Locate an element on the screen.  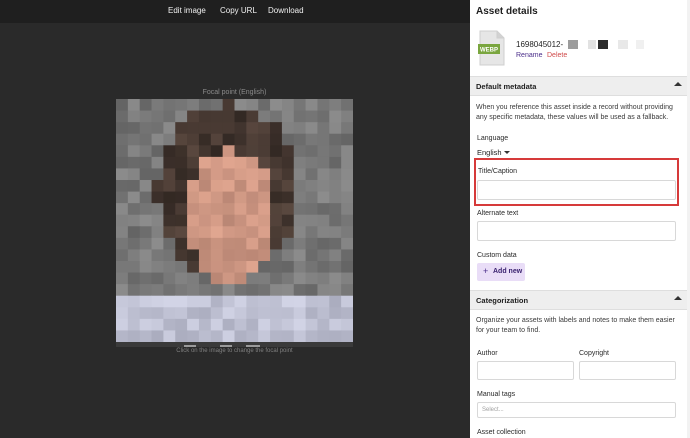
copy-url-button: Copy URL is located at coordinates (238, 10).